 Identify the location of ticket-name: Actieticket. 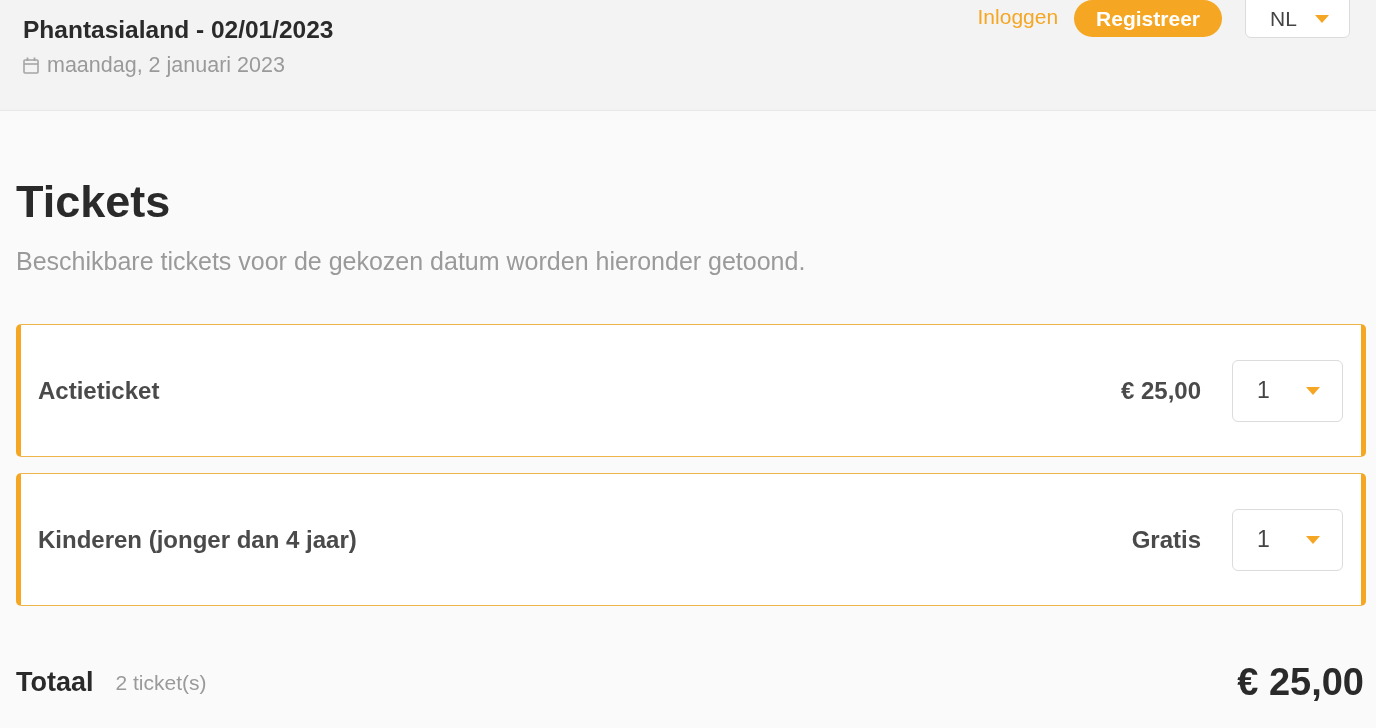
(99, 390).